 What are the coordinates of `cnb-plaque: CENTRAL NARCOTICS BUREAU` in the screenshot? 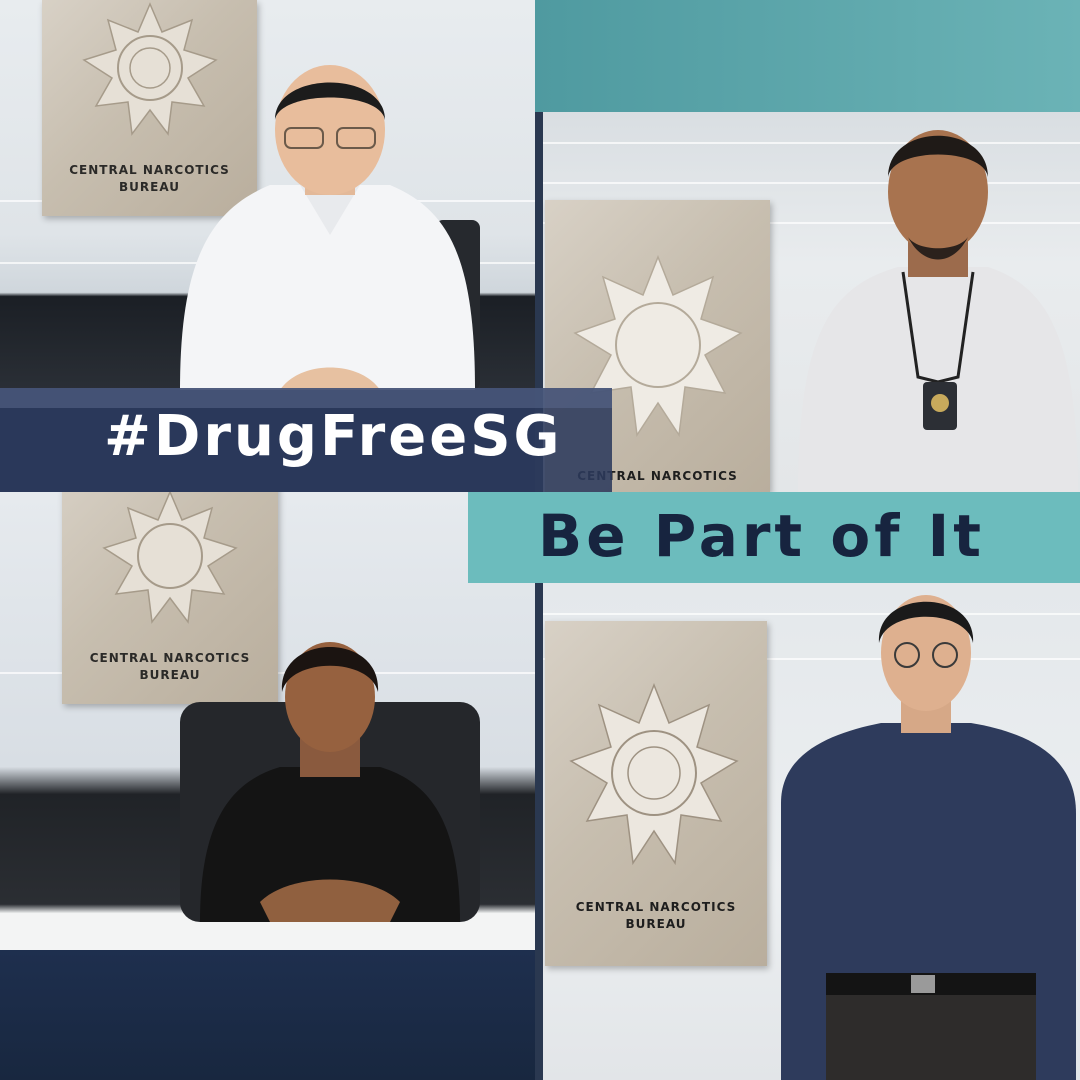 It's located at (656, 793).